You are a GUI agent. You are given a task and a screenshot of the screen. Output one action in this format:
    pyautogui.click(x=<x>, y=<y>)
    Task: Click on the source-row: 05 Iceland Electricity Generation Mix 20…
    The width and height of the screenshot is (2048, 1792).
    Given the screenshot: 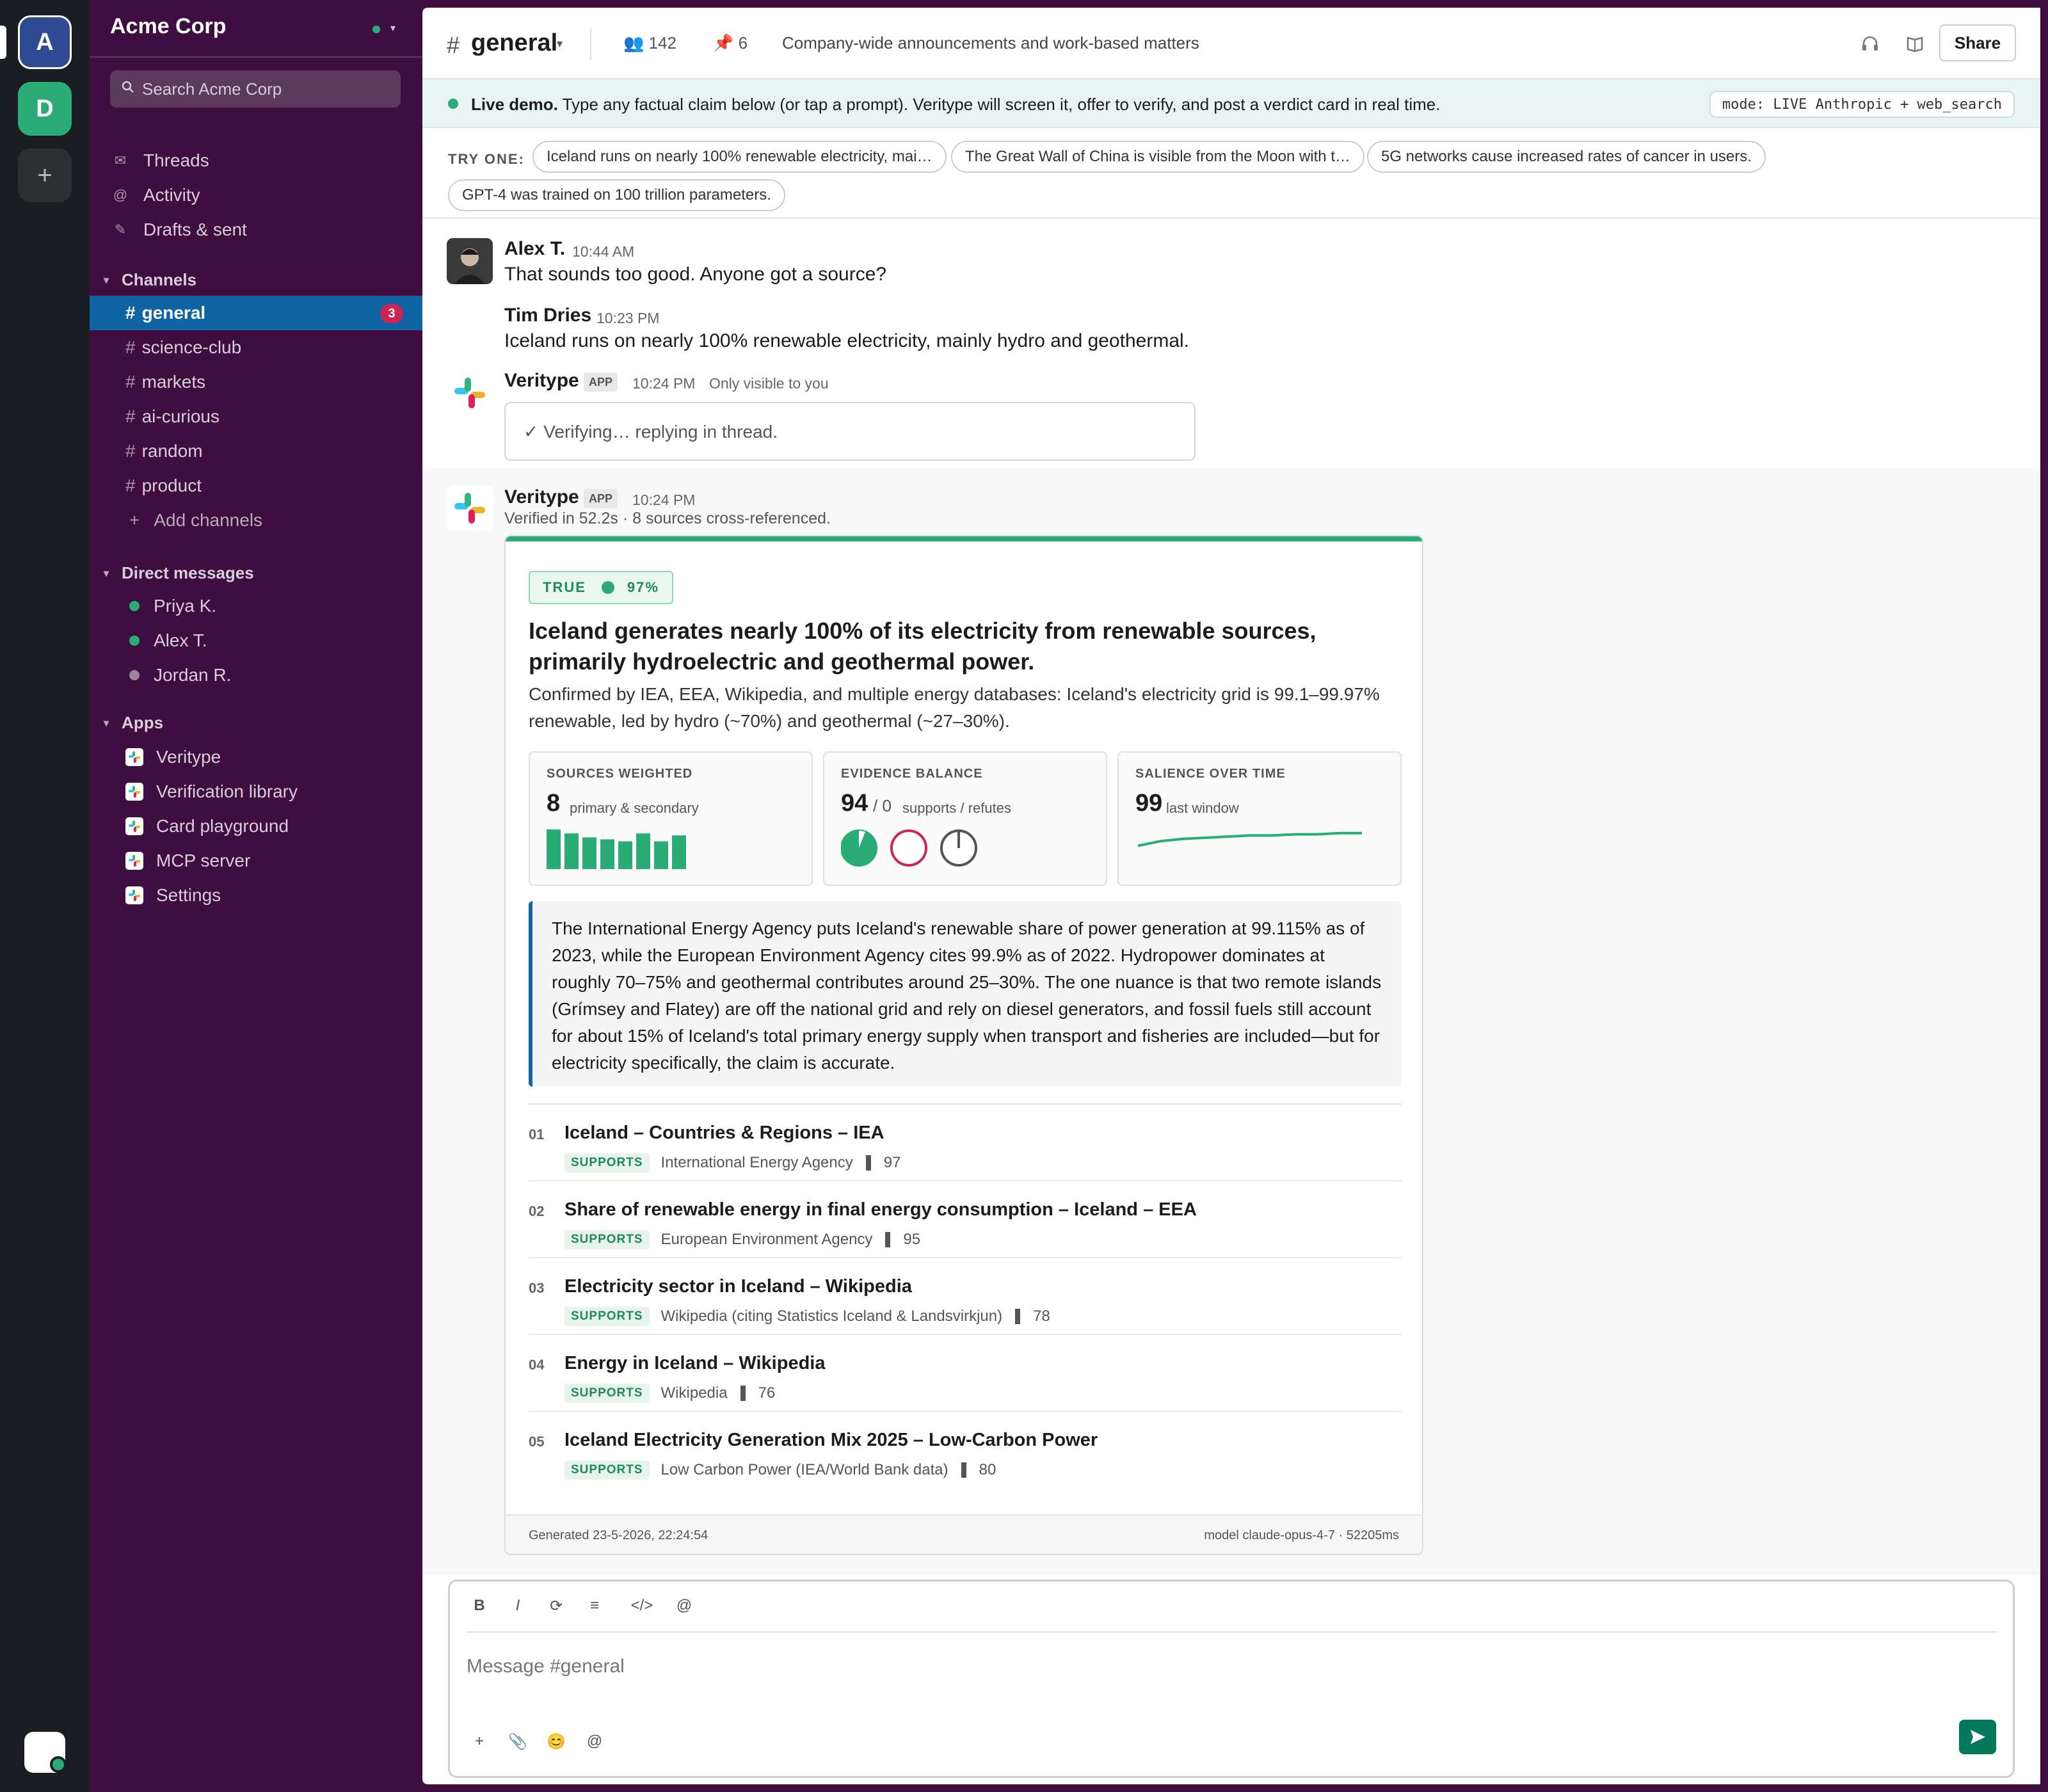 What is the action you would take?
    pyautogui.click(x=965, y=1450)
    